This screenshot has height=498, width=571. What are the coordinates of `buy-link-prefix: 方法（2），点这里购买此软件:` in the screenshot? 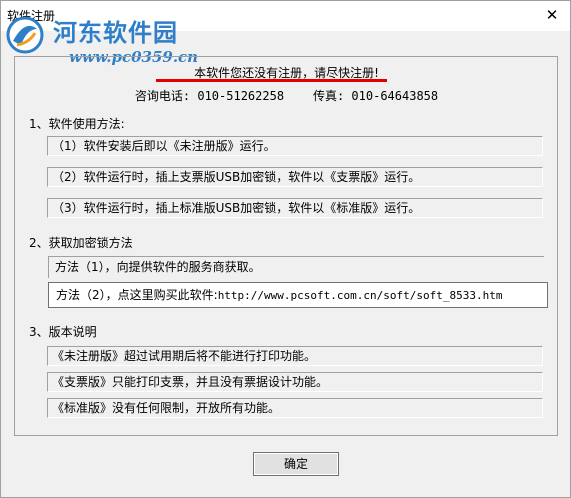 It's located at (137, 295).